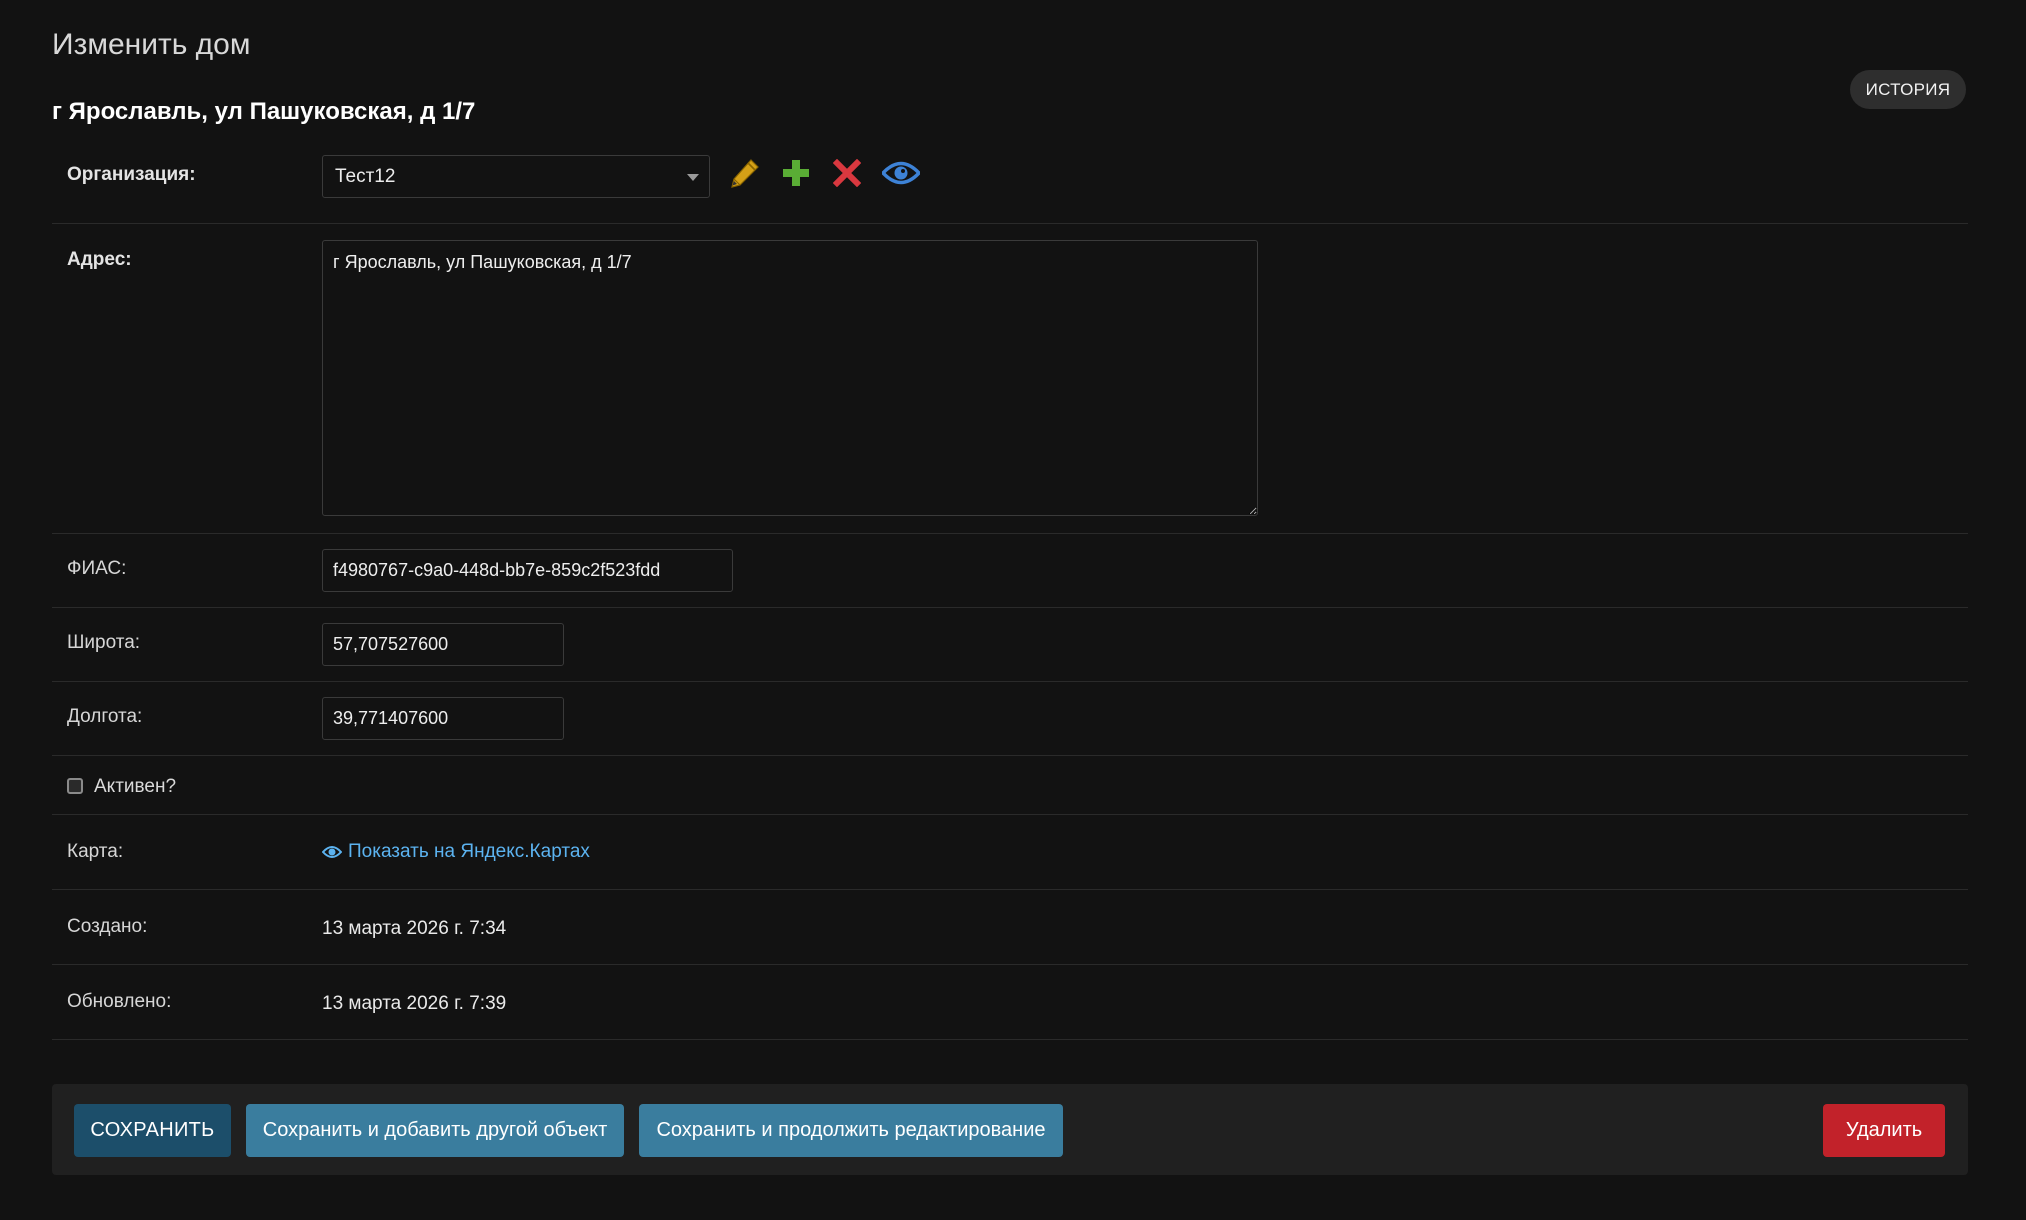  Describe the element at coordinates (105, 716) in the screenshot. I see `longitude-label: Долгота:` at that location.